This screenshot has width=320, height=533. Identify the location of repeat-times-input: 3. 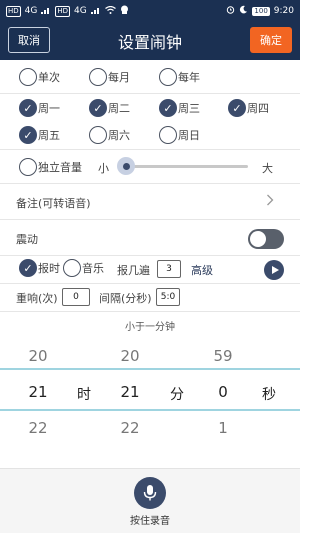
(169, 269).